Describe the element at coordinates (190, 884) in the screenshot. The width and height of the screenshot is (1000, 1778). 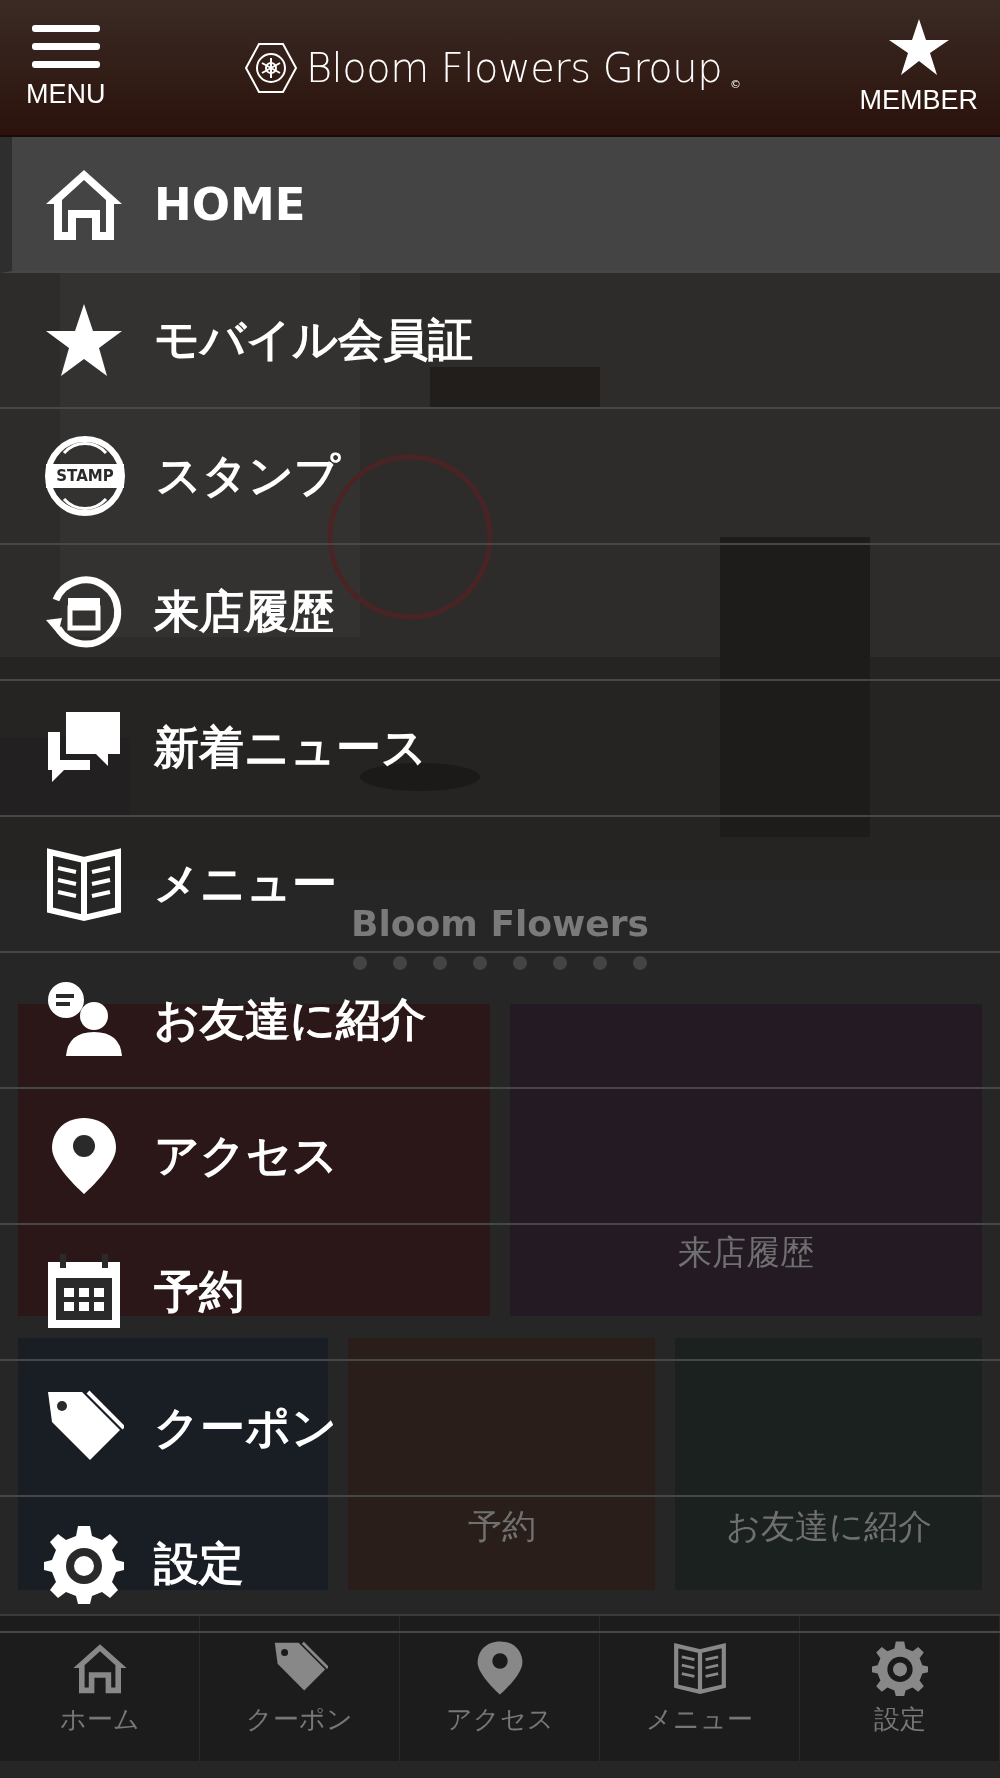
I see `menu-item: メニュー` at that location.